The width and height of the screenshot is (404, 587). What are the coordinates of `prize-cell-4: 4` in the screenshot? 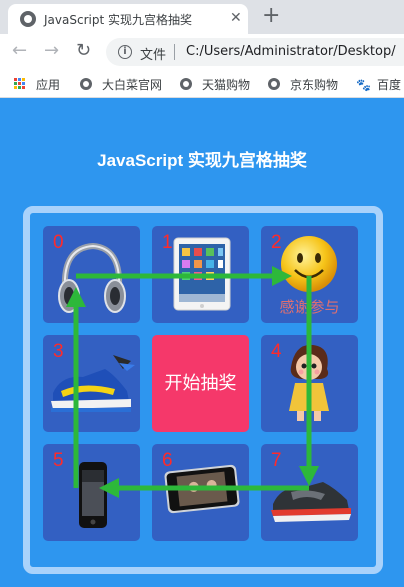 It's located at (309, 383).